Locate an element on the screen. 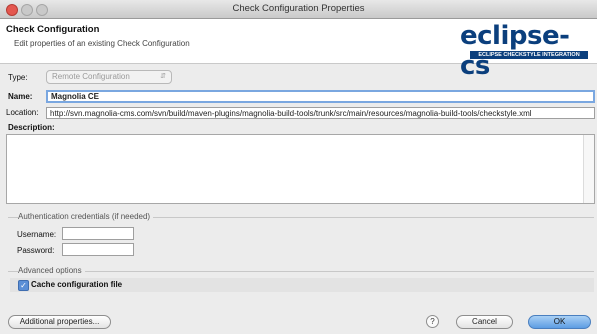  password-field is located at coordinates (98, 249).